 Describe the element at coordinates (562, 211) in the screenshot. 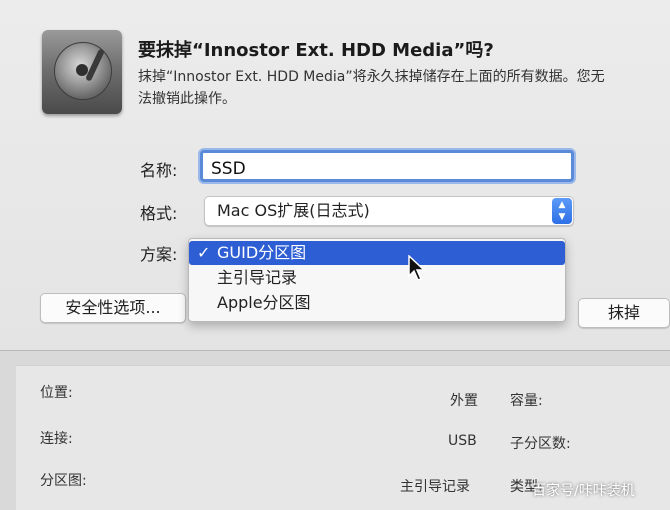

I see `format-stepper-icon: ▲ ▼` at that location.